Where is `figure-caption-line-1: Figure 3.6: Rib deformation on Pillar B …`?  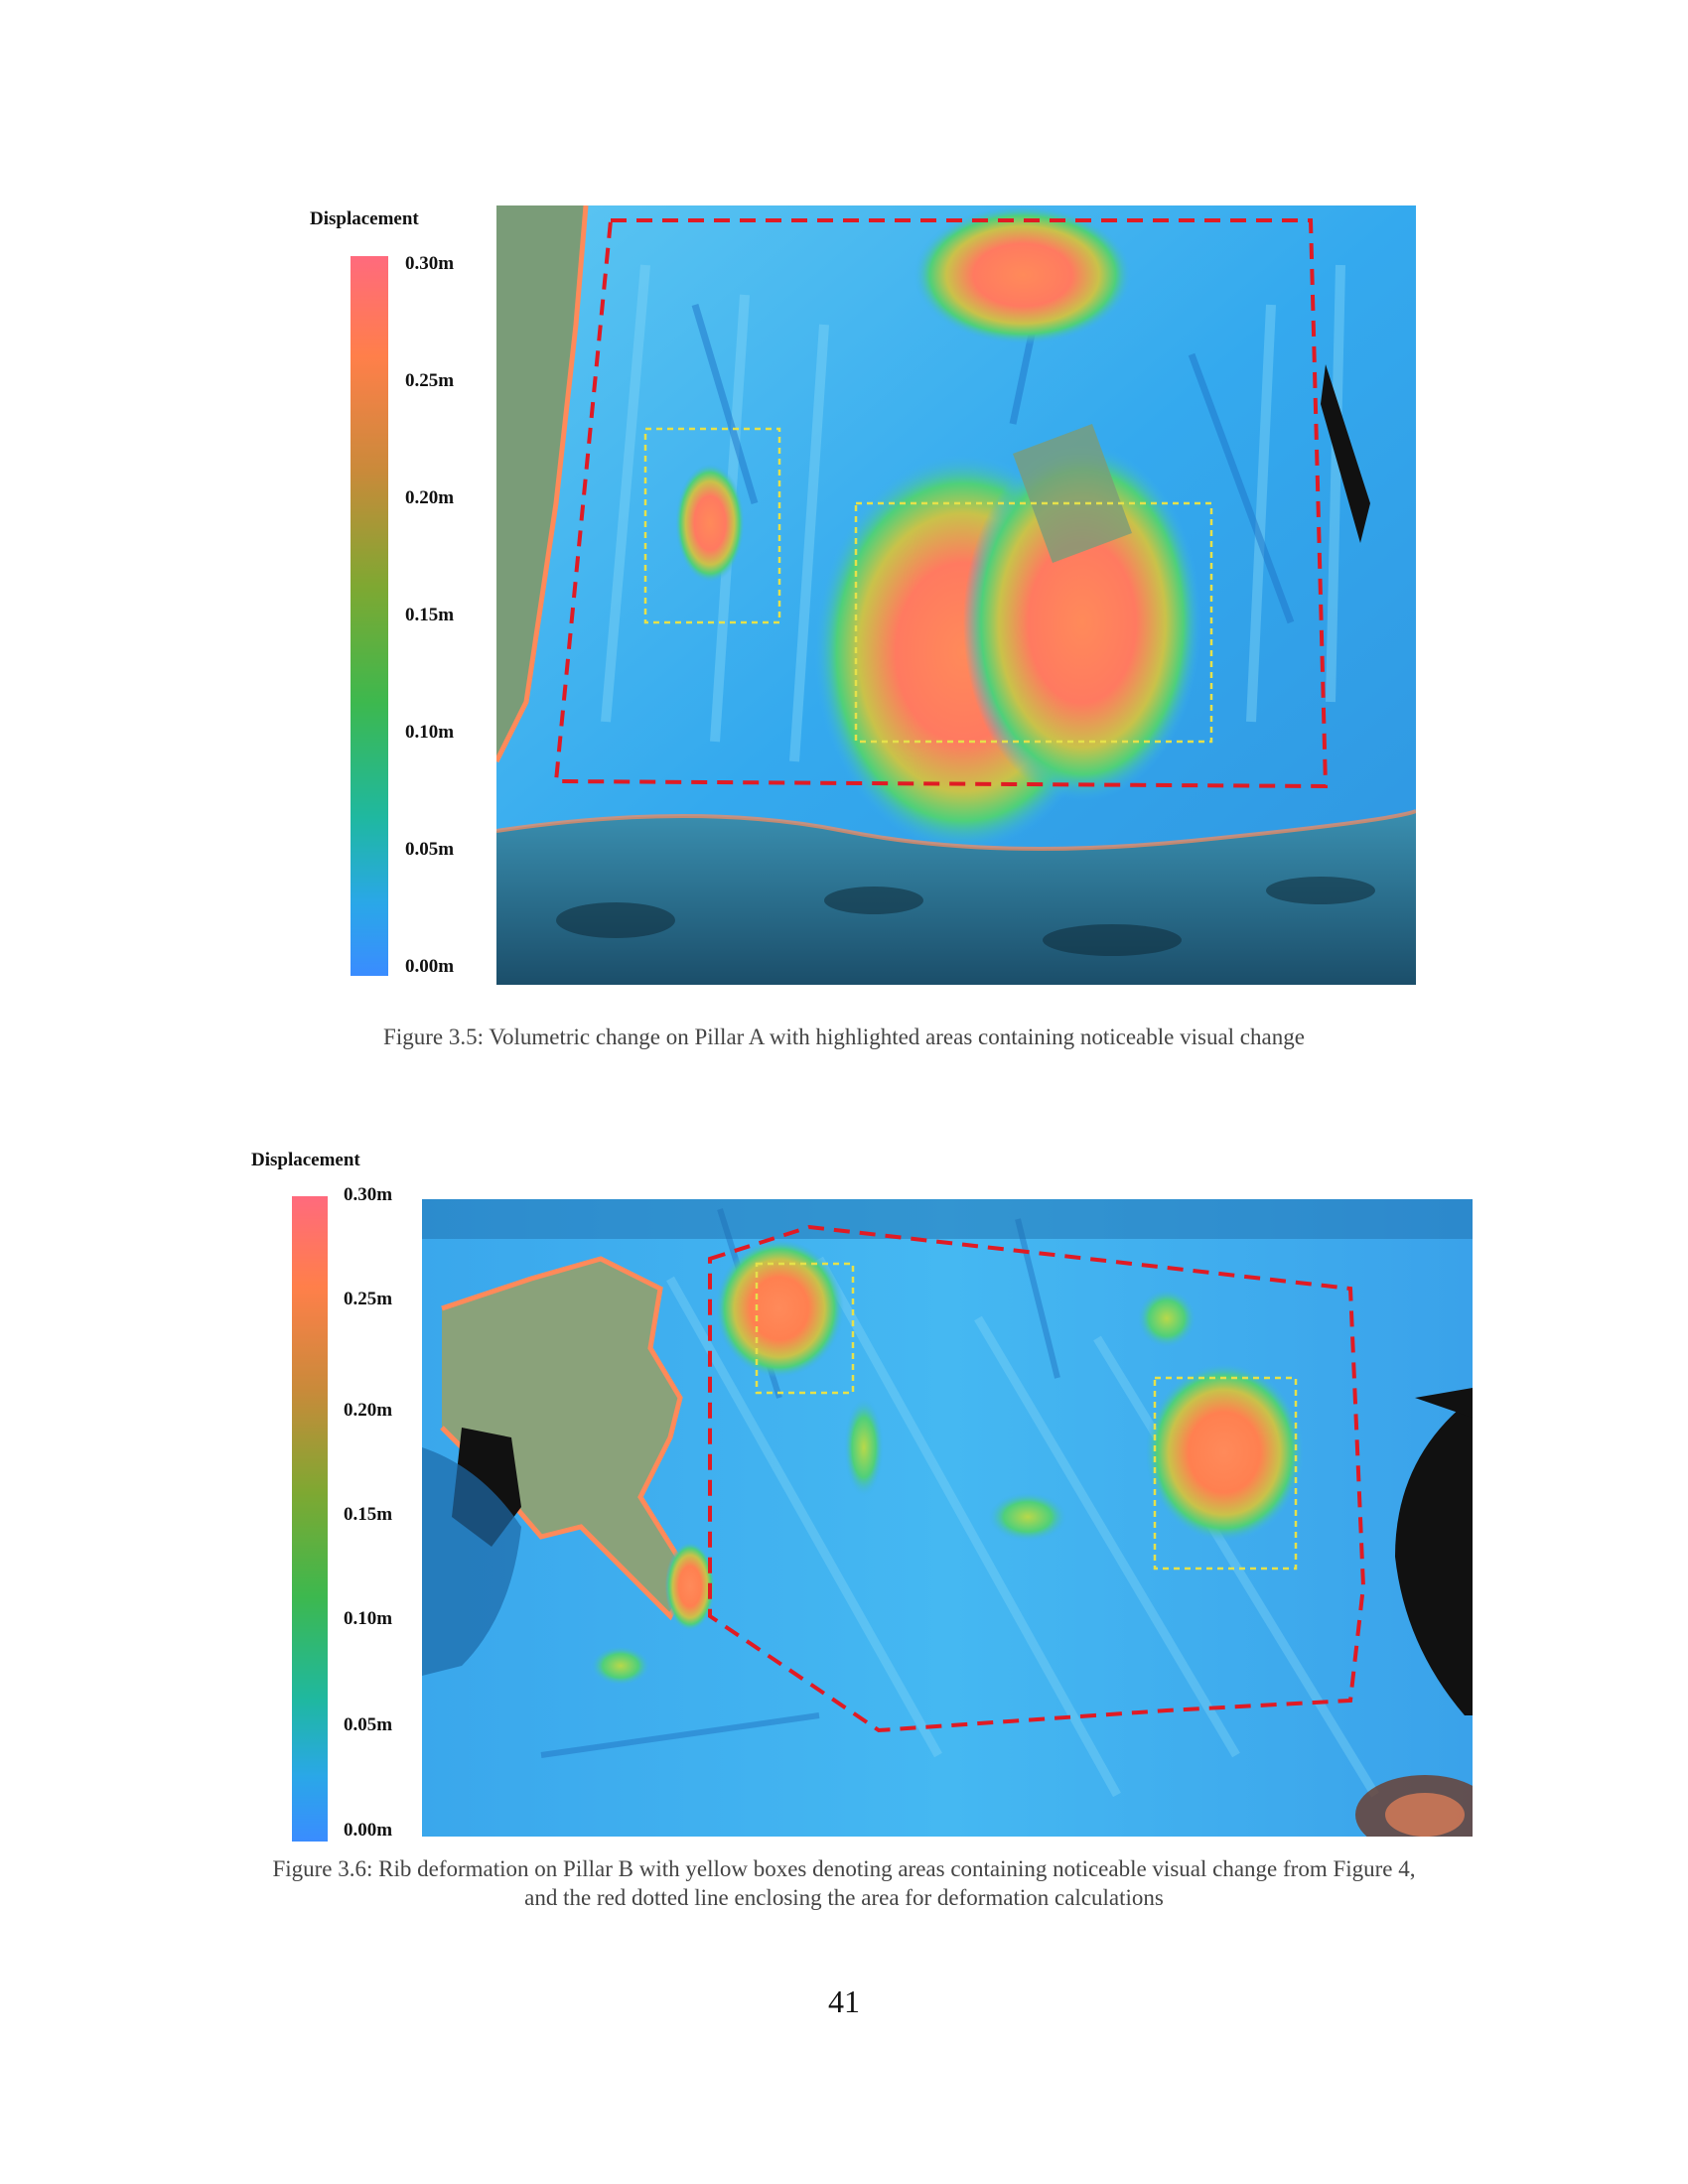 figure-caption-line-1: Figure 3.6: Rib deformation on Pillar B … is located at coordinates (844, 1868).